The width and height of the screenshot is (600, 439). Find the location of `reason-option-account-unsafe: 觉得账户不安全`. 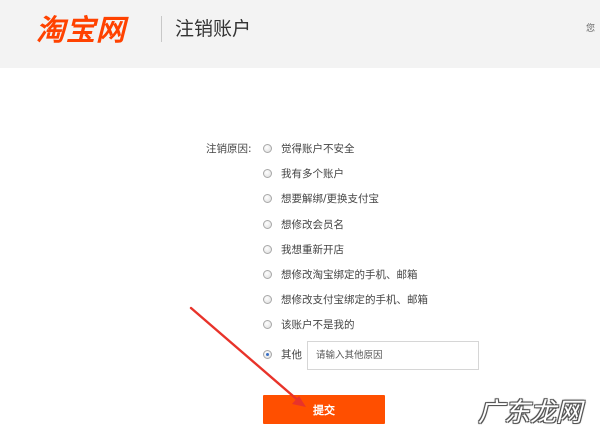

reason-option-account-unsafe: 觉得账户不安全 is located at coordinates (309, 148).